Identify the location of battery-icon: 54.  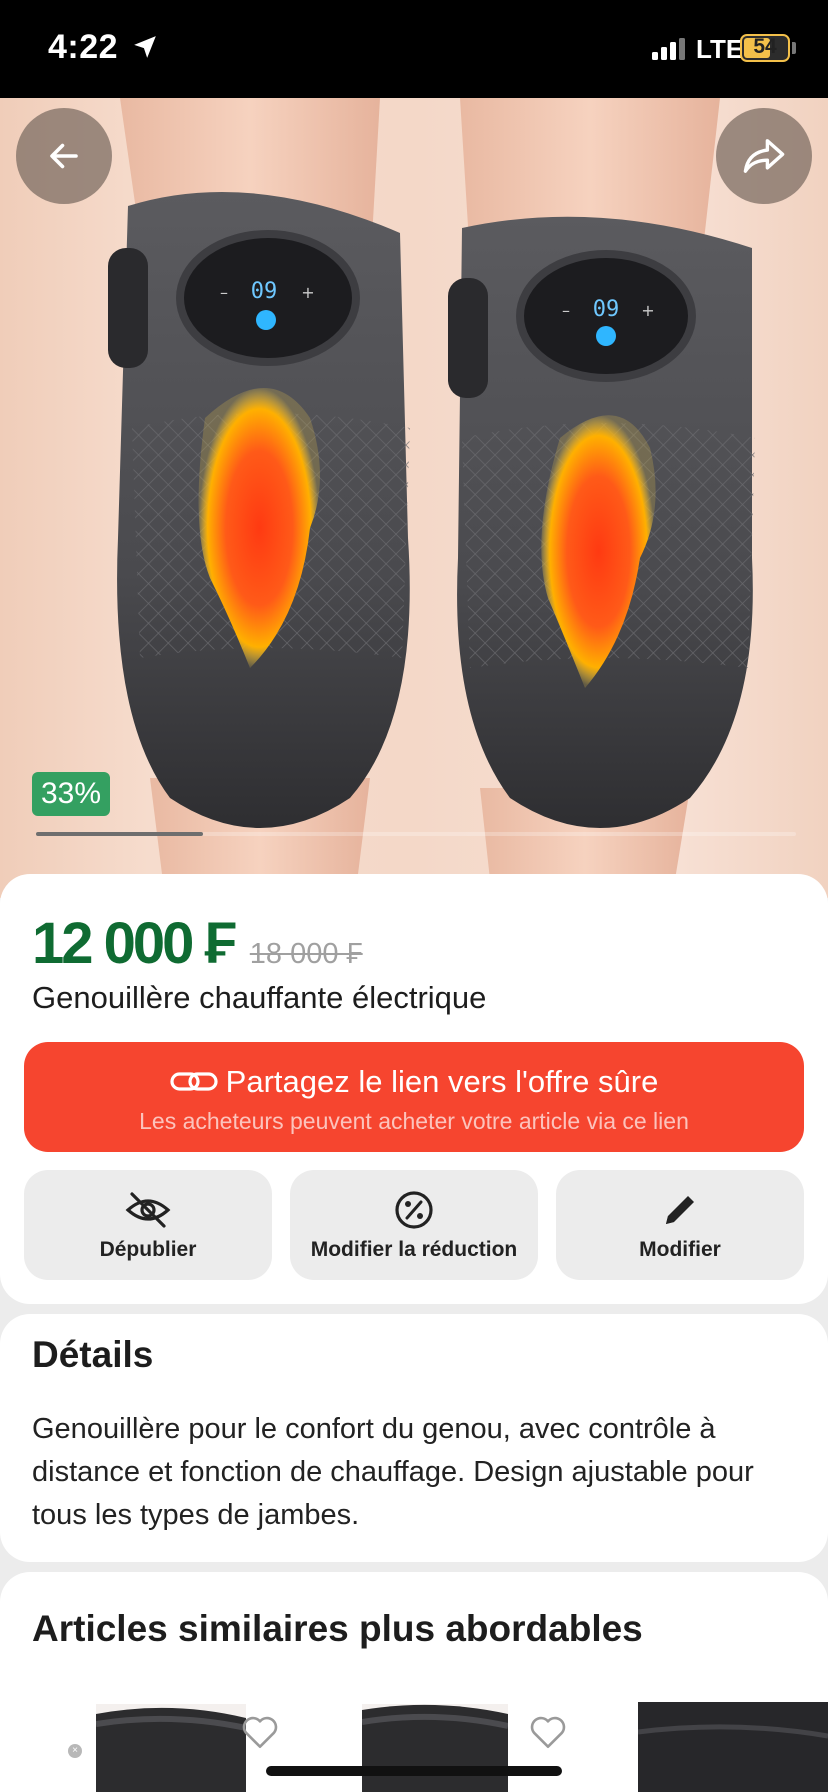
(765, 48).